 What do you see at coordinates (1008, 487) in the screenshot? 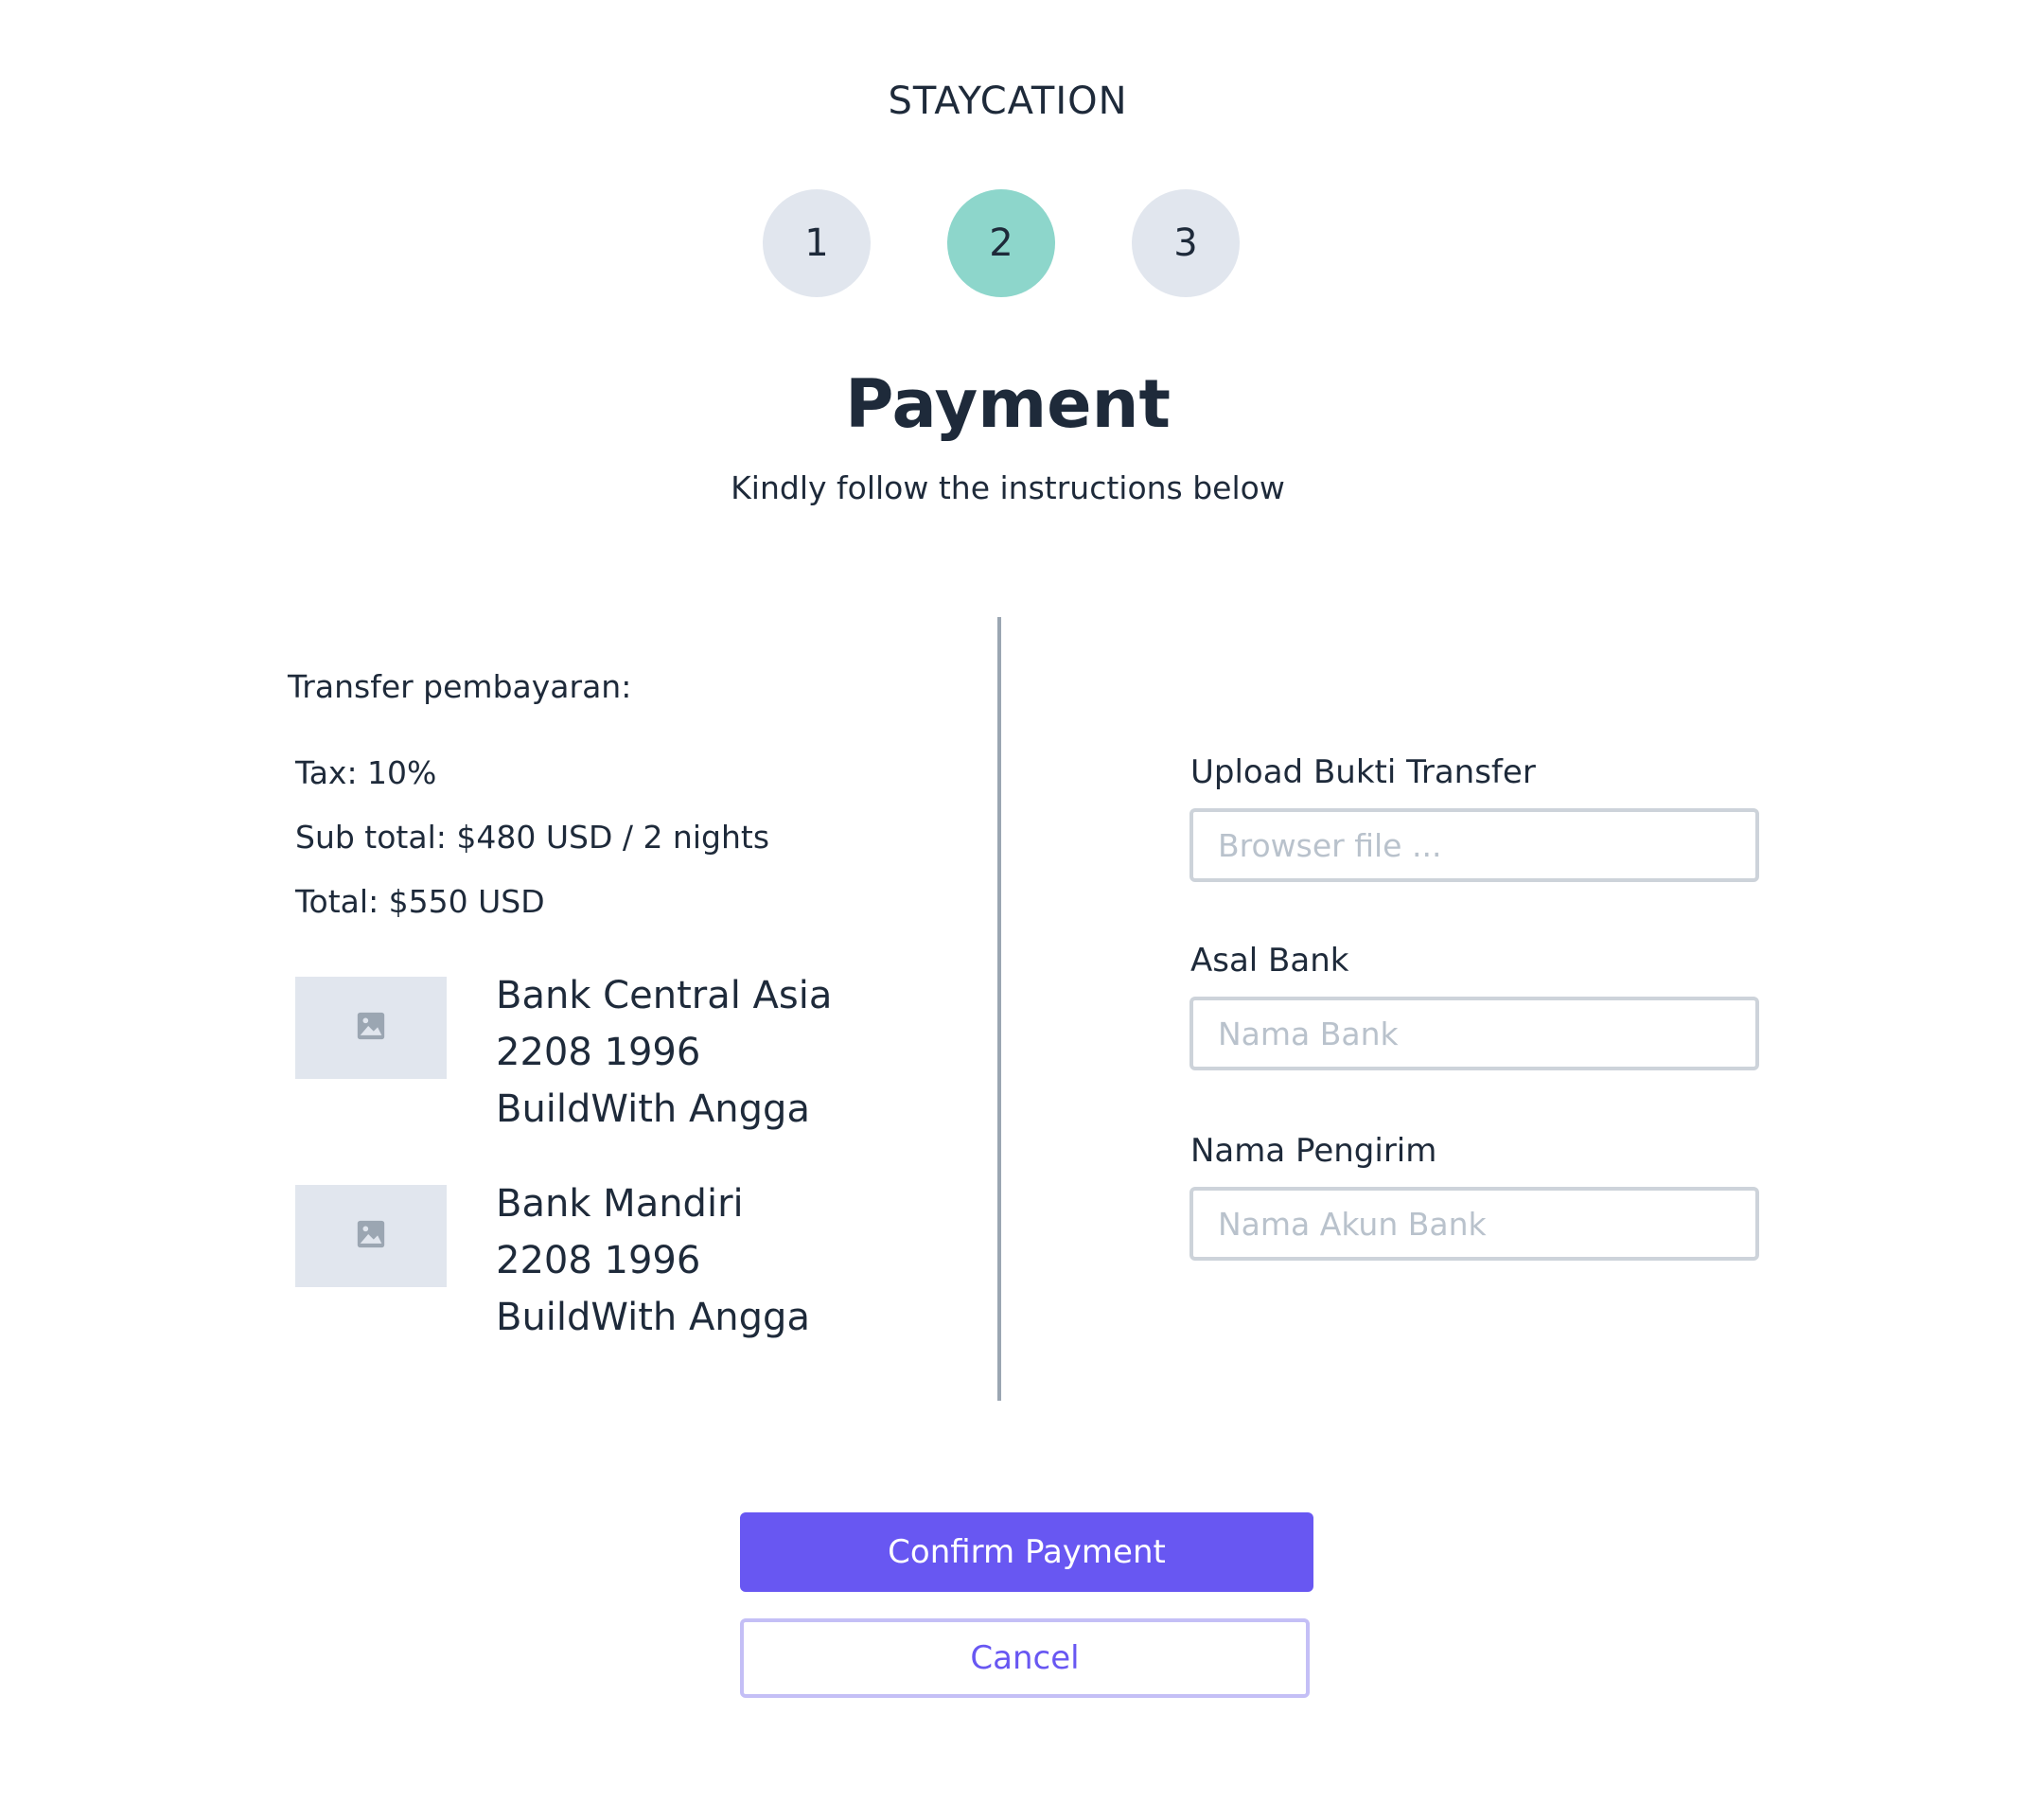
I see `page-subtitle: Kindly follow the instructions below` at bounding box center [1008, 487].